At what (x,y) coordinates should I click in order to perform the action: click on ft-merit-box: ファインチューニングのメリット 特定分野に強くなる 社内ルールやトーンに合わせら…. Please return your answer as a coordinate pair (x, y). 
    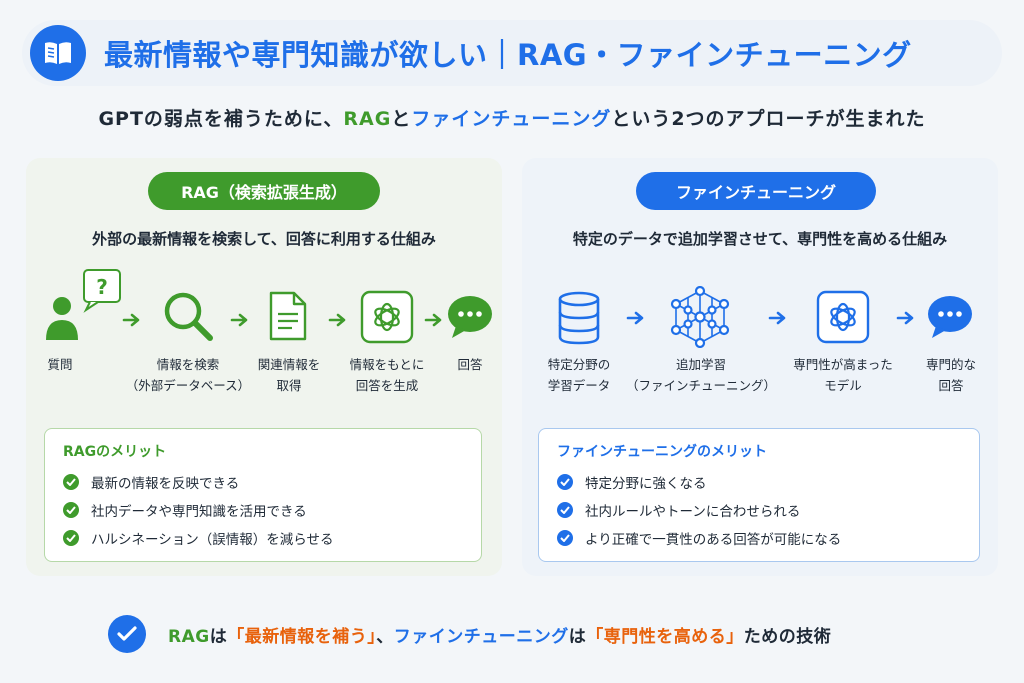
    Looking at the image, I should click on (759, 495).